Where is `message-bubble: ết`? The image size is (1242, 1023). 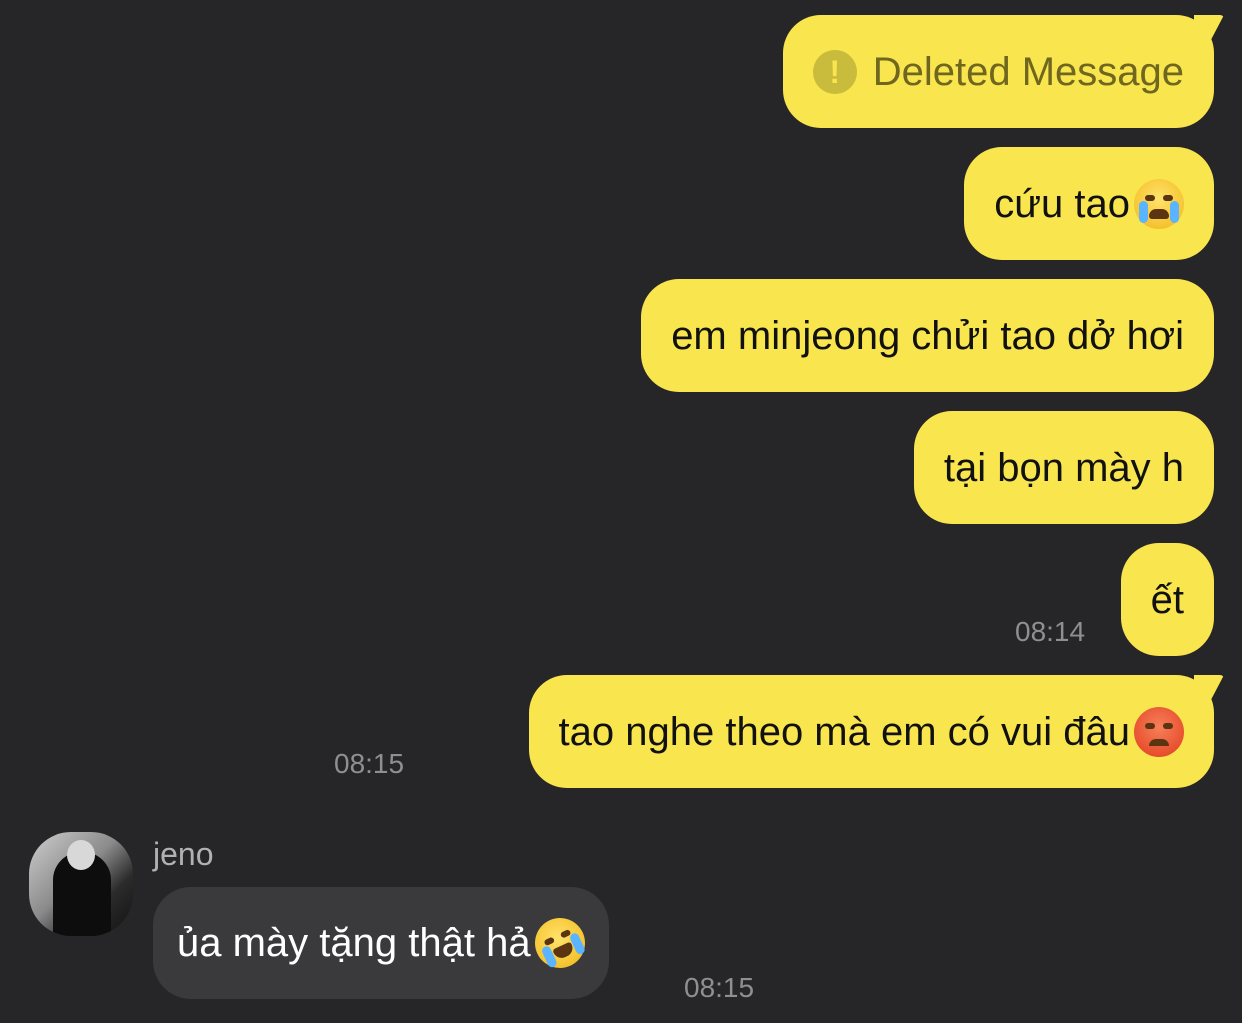 message-bubble: ết is located at coordinates (1167, 599).